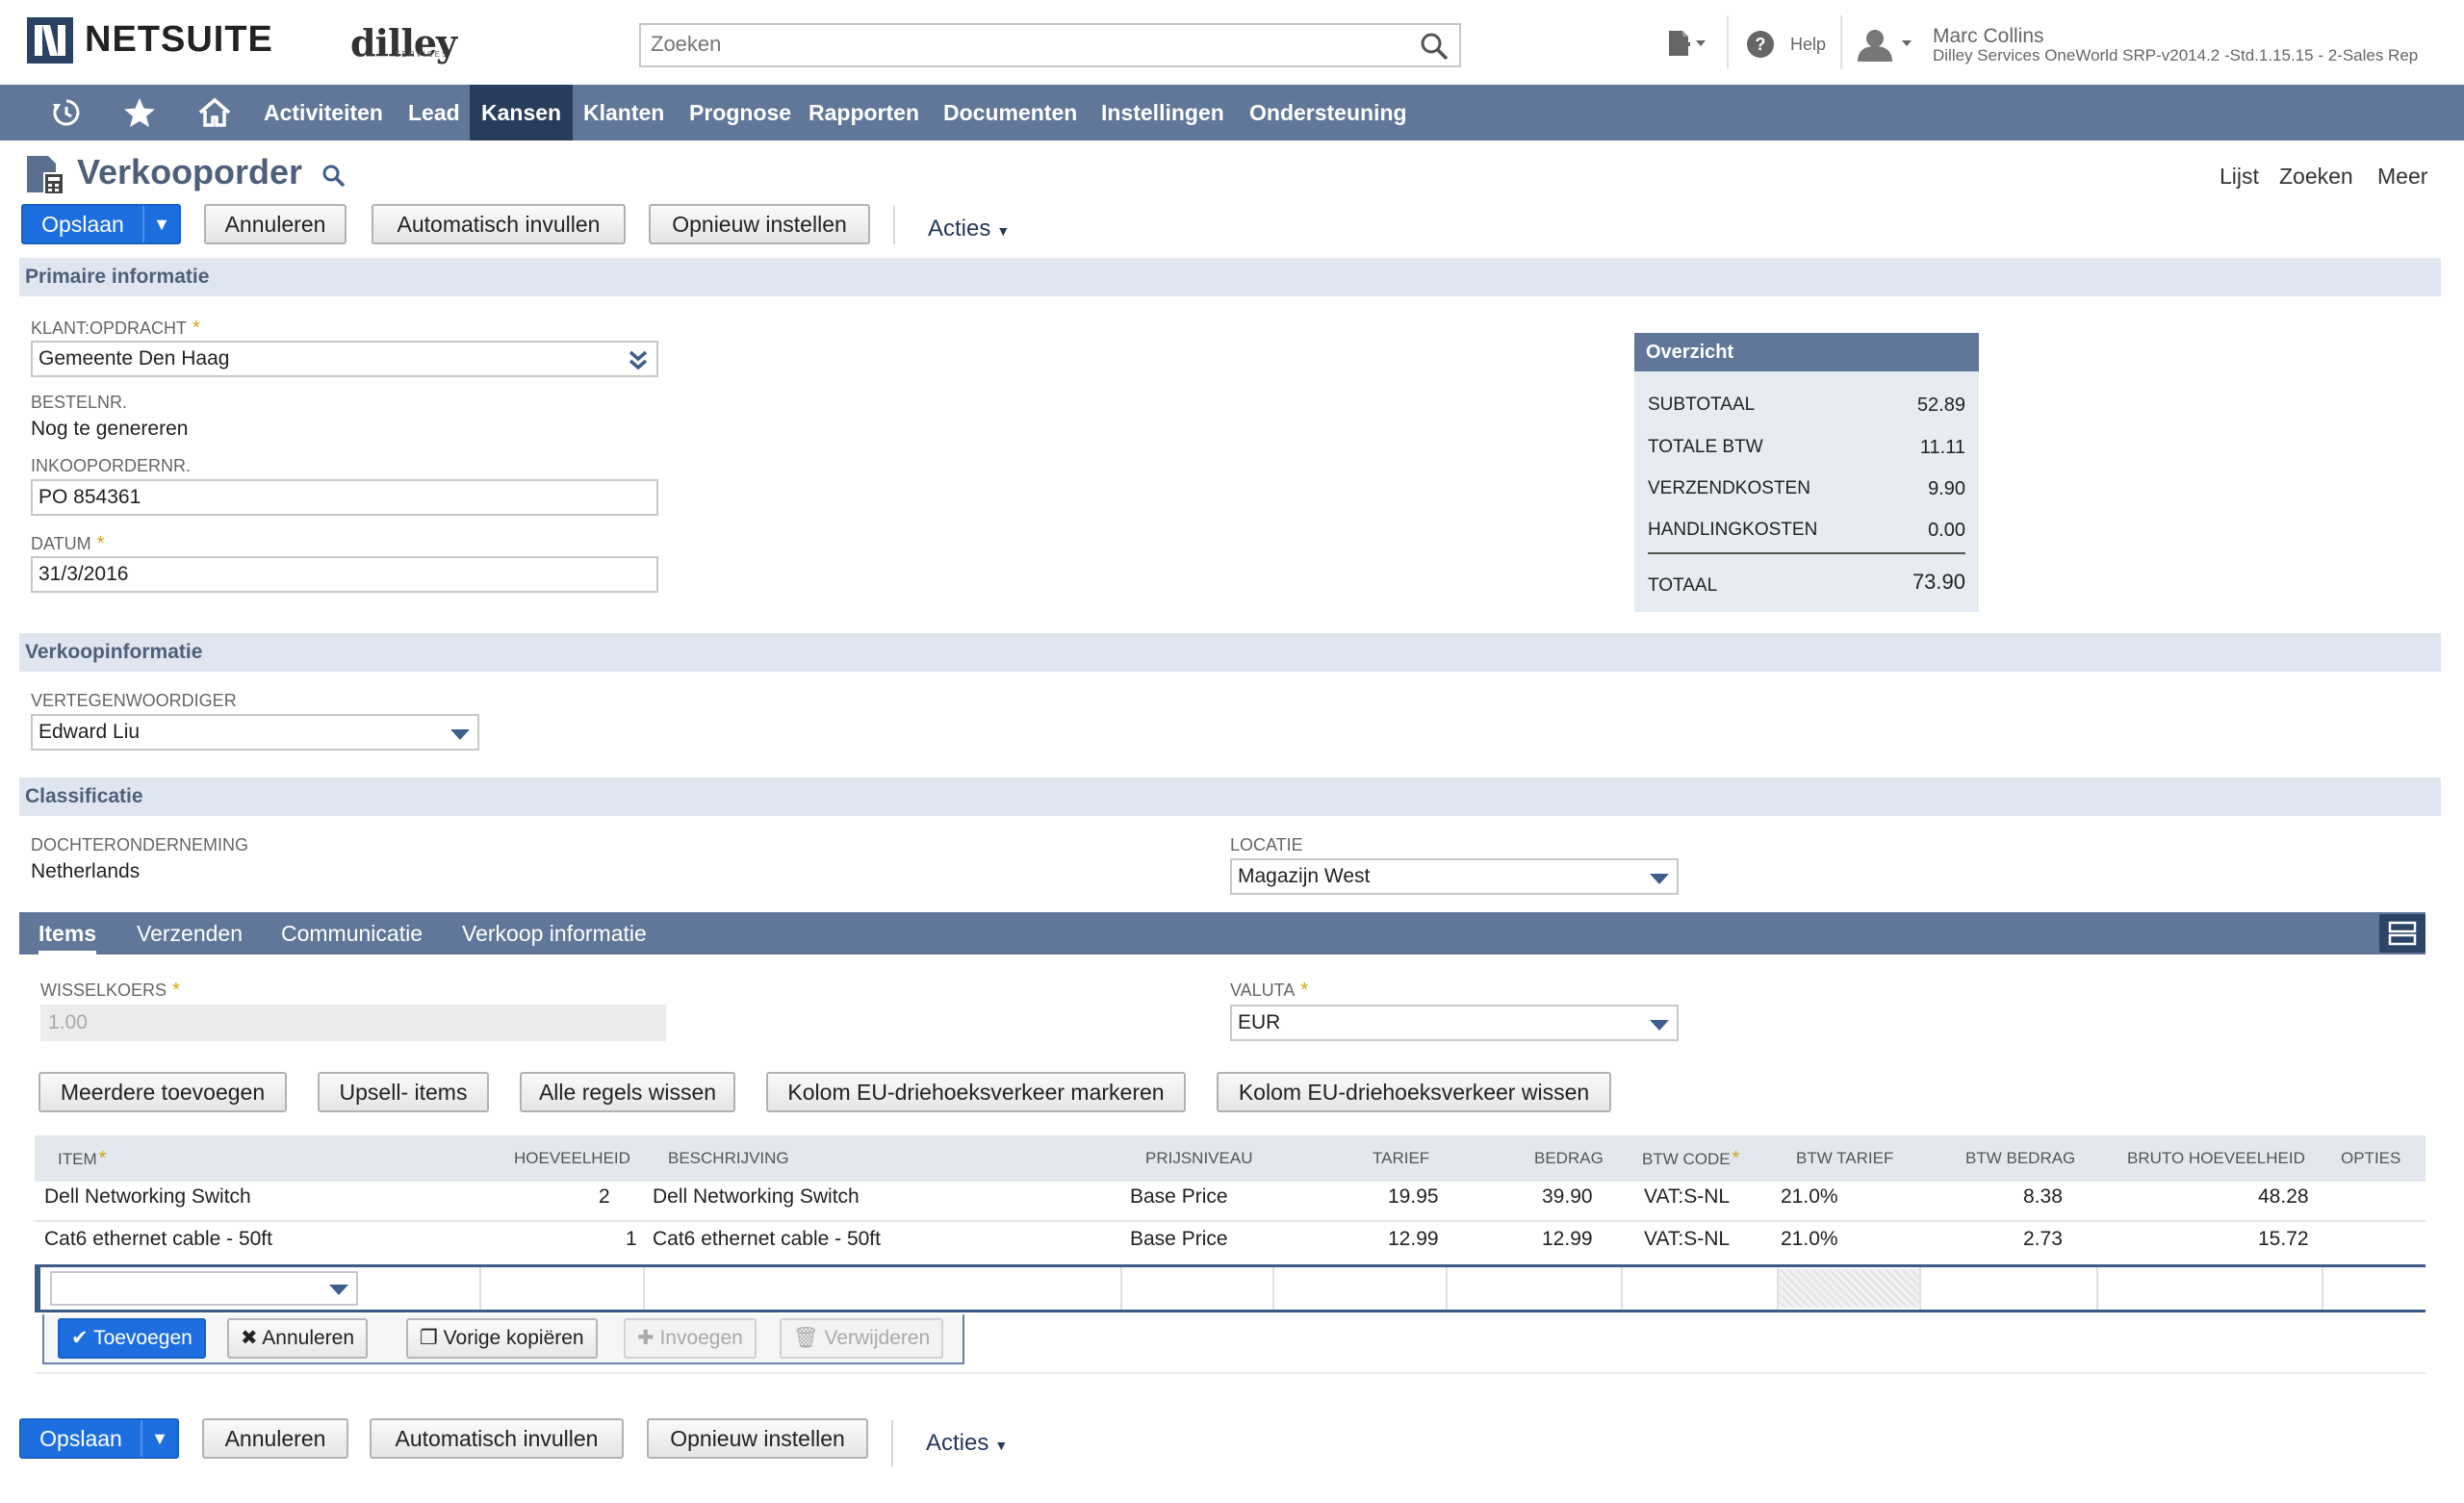 Image resolution: width=2464 pixels, height=1503 pixels. What do you see at coordinates (1806, 530) in the screenshot?
I see `summary-row-handling: HANDLINGKOSTEN 0.00` at bounding box center [1806, 530].